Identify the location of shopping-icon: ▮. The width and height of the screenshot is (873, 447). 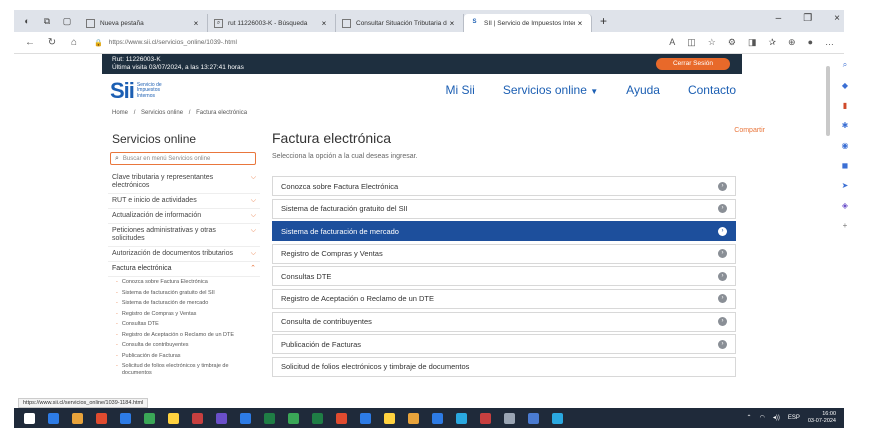
(845, 105).